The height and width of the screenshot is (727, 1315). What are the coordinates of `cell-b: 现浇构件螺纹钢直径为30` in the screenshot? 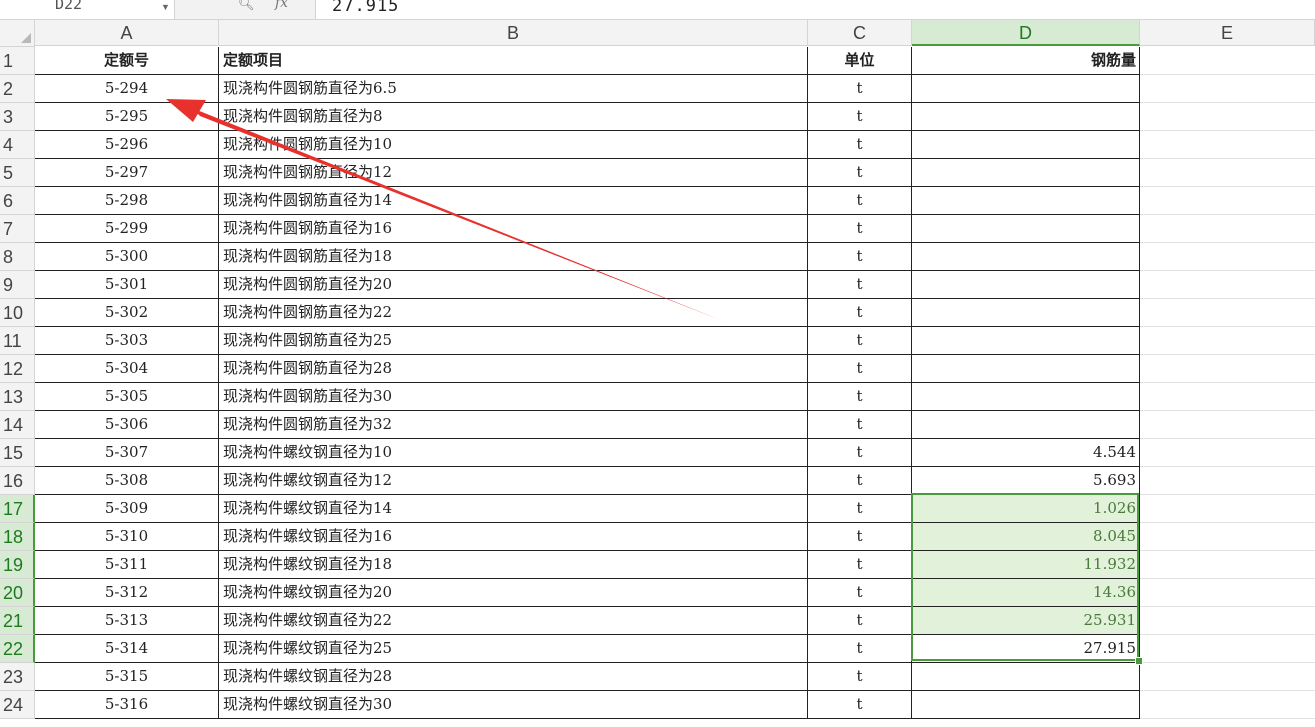 It's located at (513, 705).